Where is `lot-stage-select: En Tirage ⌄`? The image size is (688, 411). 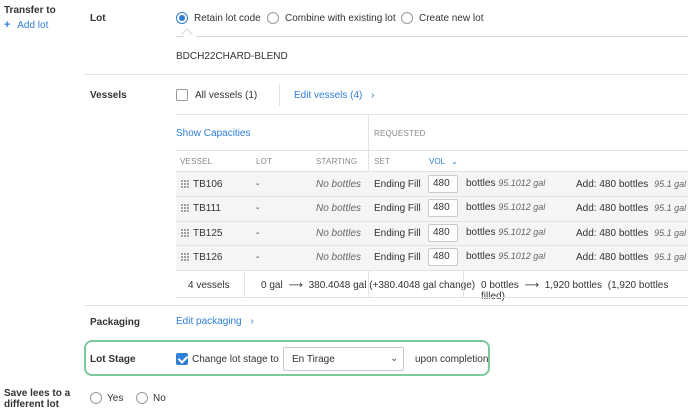
lot-stage-select: En Tirage ⌄ is located at coordinates (343, 359).